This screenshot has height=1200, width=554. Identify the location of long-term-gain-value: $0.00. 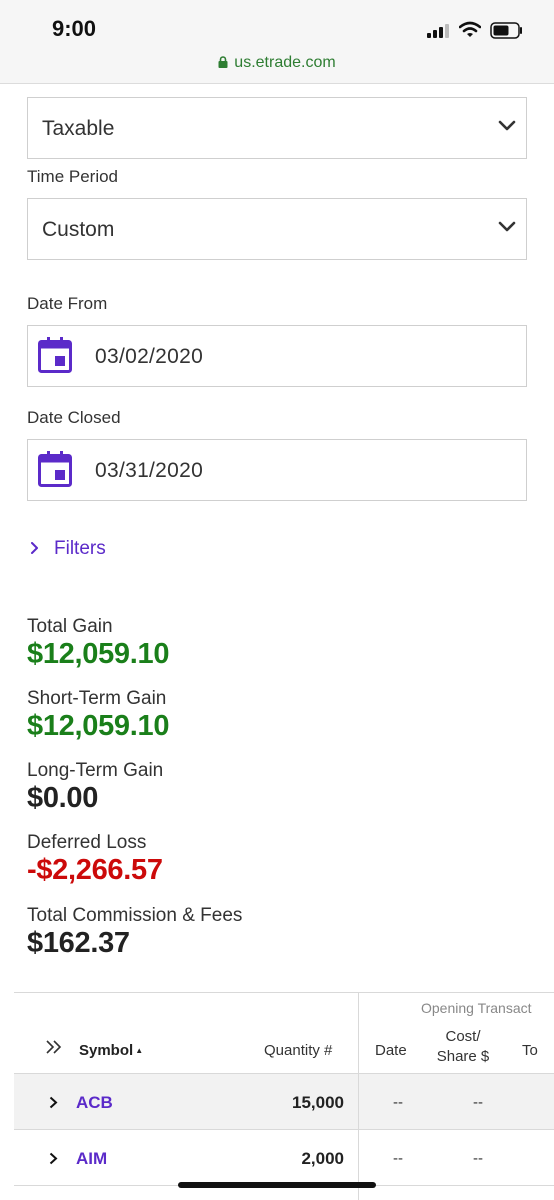
(63, 798).